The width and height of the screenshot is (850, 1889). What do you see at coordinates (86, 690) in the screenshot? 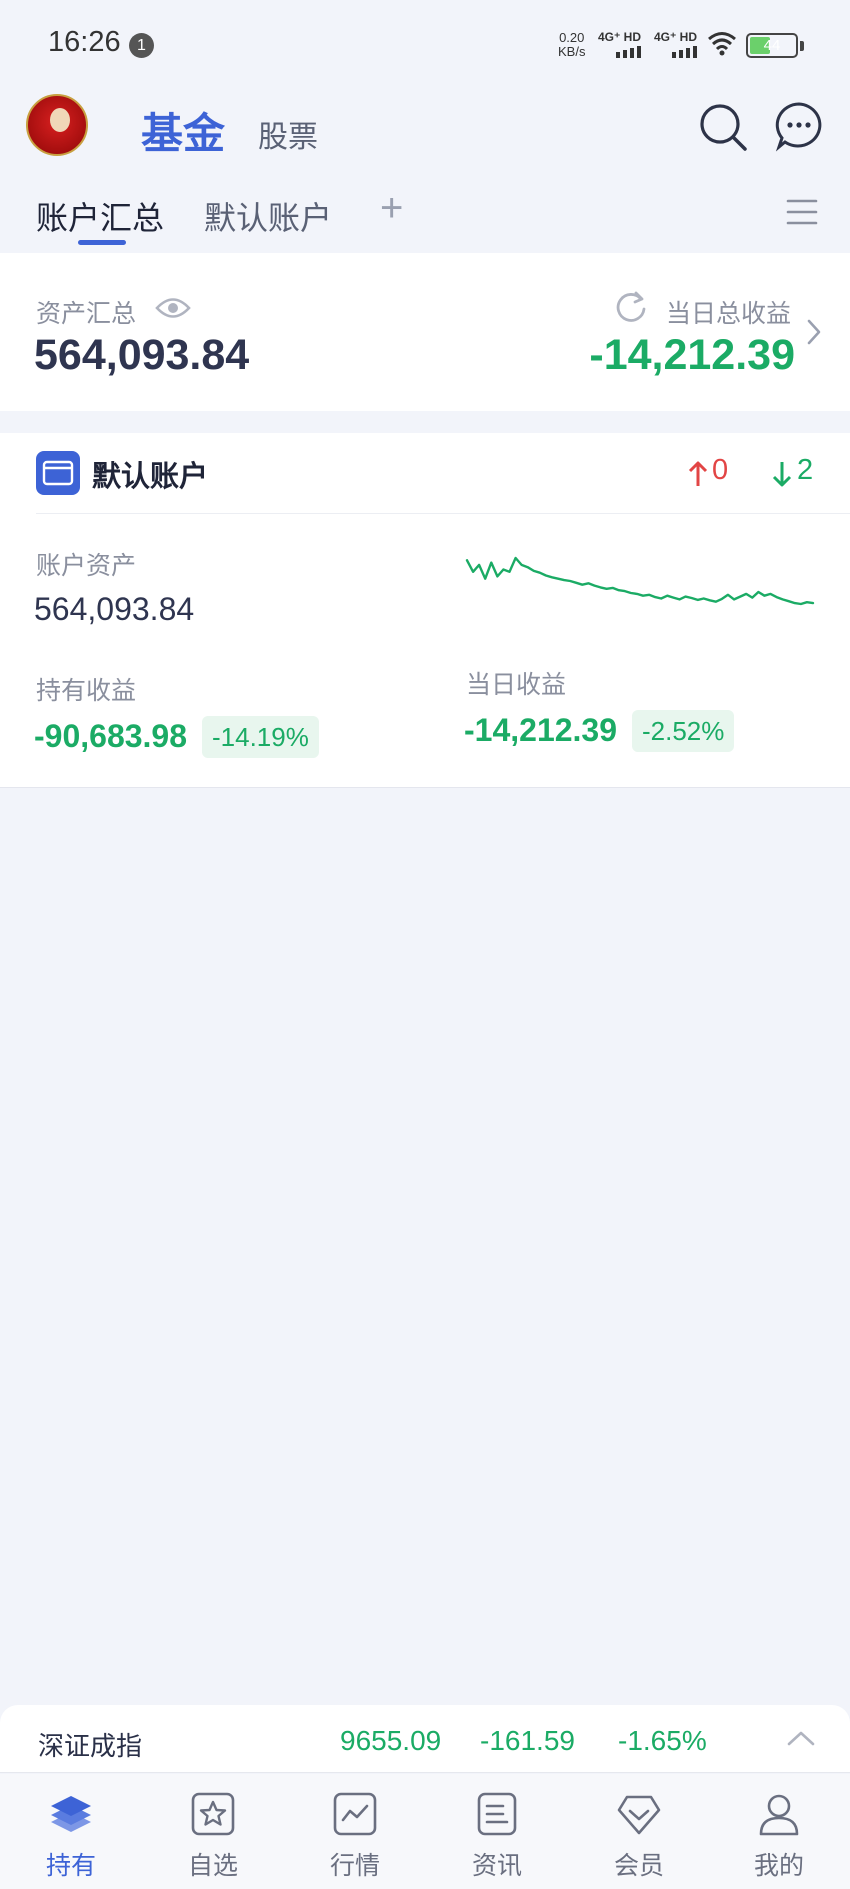
I see `holding-profit-label: 持有收益` at bounding box center [86, 690].